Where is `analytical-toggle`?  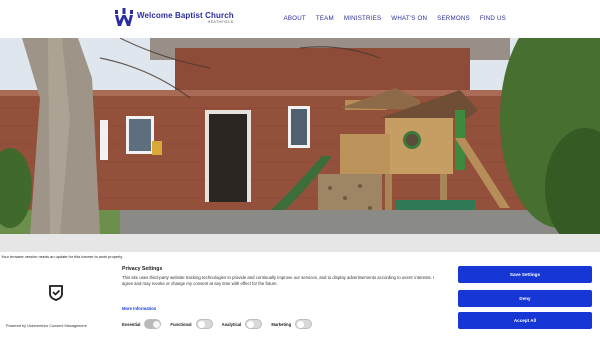
analytical-toggle is located at coordinates (254, 324).